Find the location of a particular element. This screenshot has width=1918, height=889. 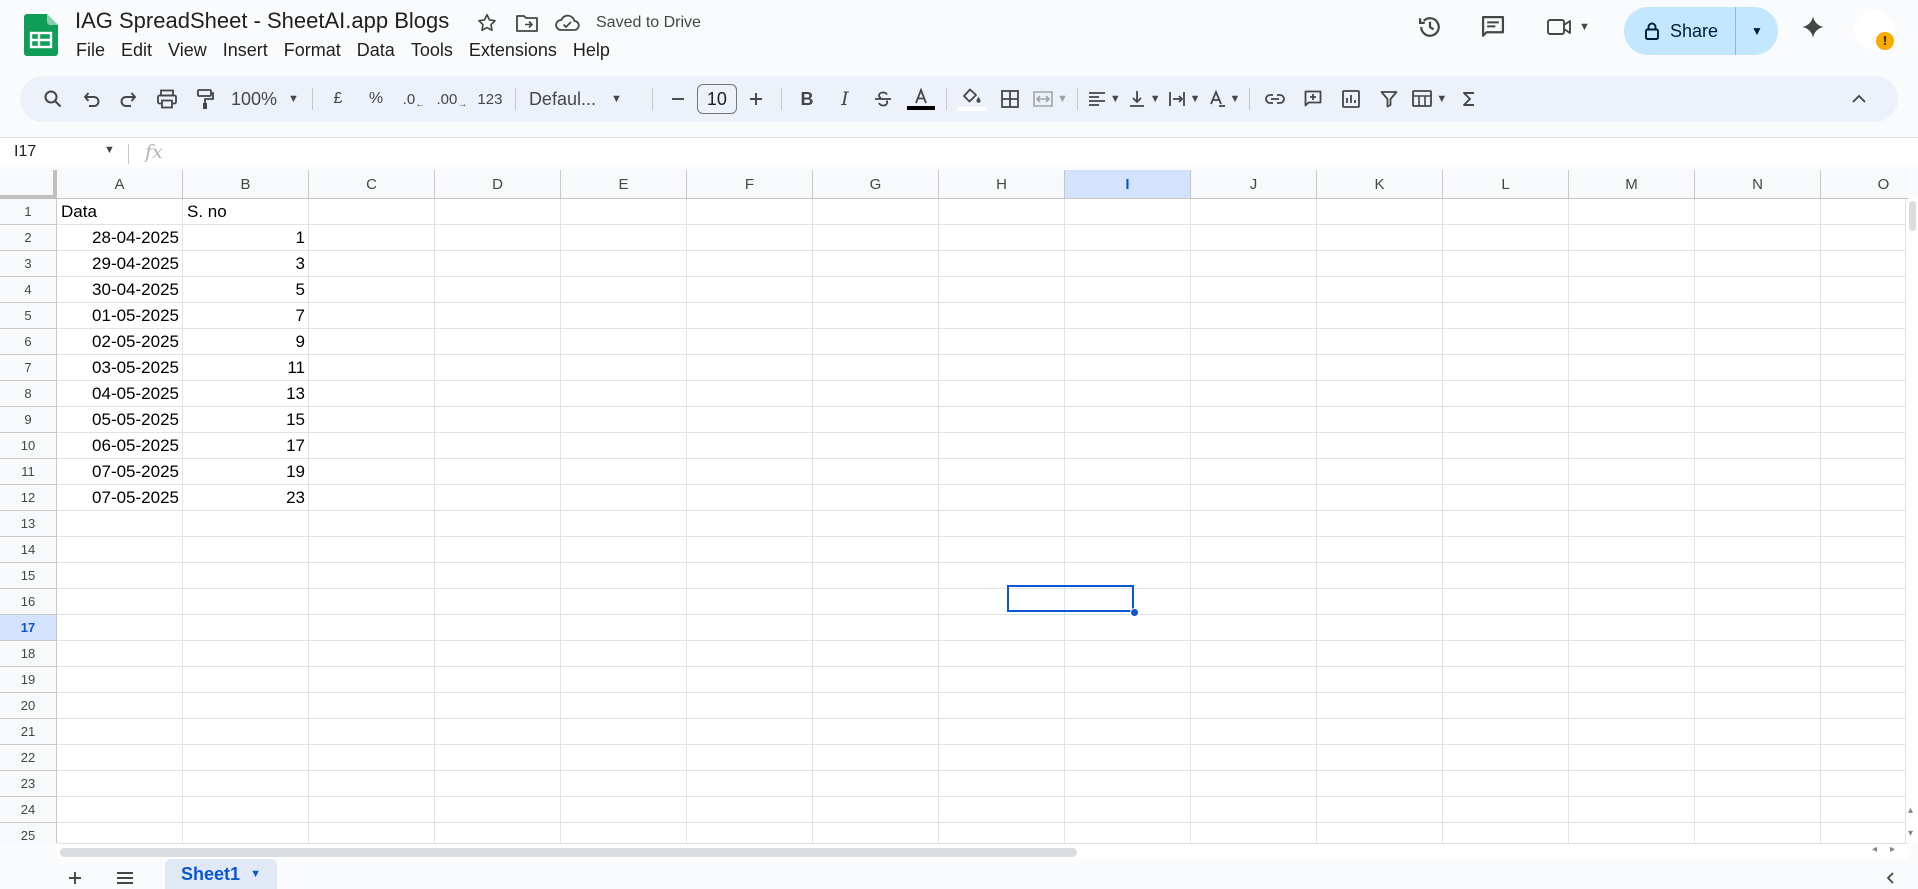

document-title: IAG SpreadSheet - SheetAI.app Blogs is located at coordinates (262, 21).